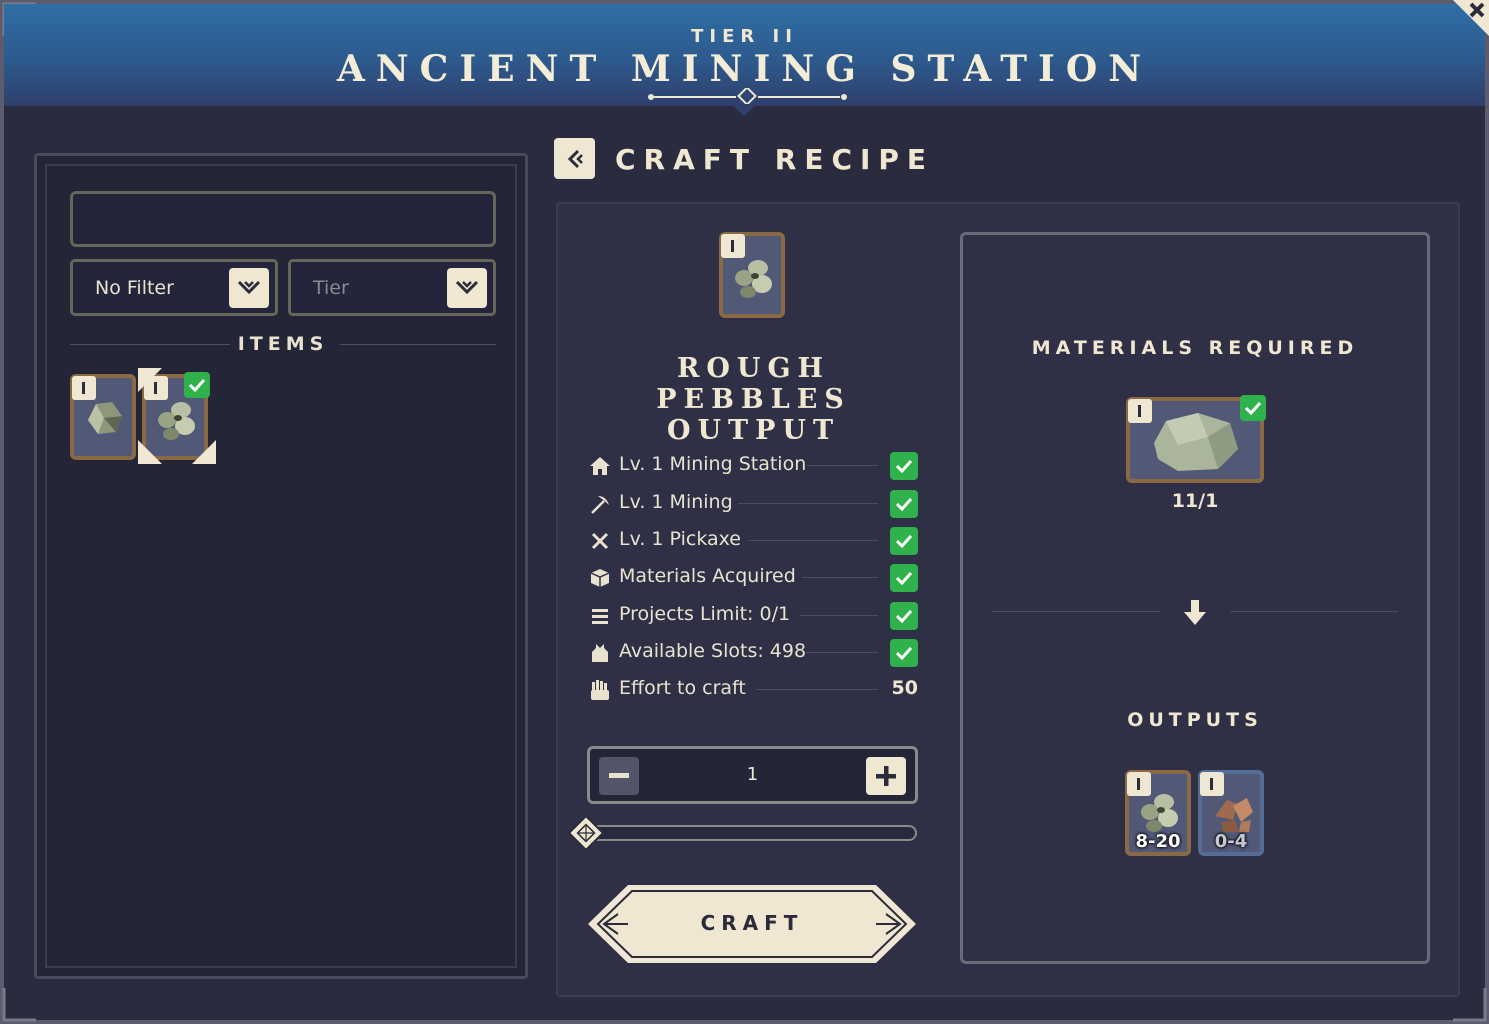 The image size is (1489, 1024). I want to click on crossed-tools-icon, so click(600, 541).